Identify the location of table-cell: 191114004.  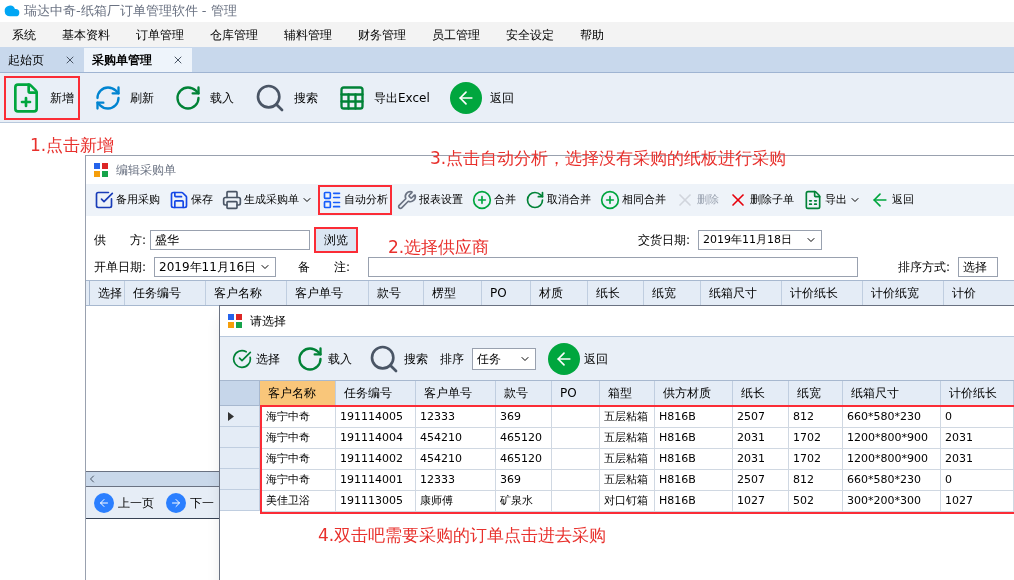
(376, 438).